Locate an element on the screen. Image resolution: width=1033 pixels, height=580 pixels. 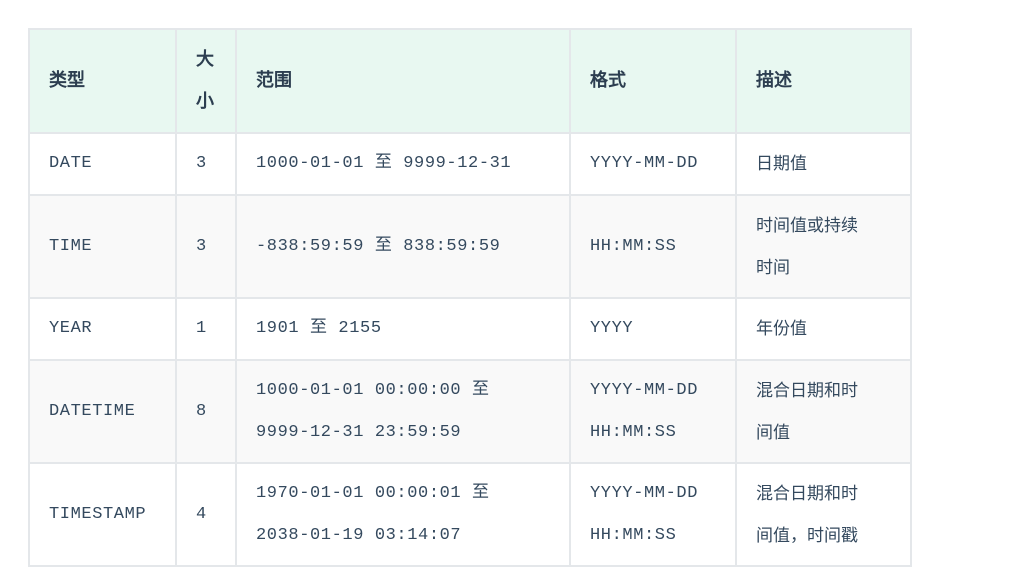
cell-format-line1: YYYY is located at coordinates (612, 328).